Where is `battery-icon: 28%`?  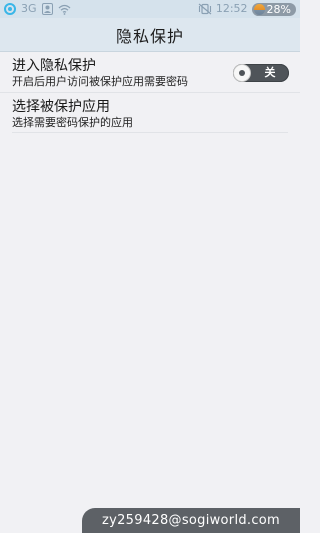 battery-icon: 28% is located at coordinates (273, 9).